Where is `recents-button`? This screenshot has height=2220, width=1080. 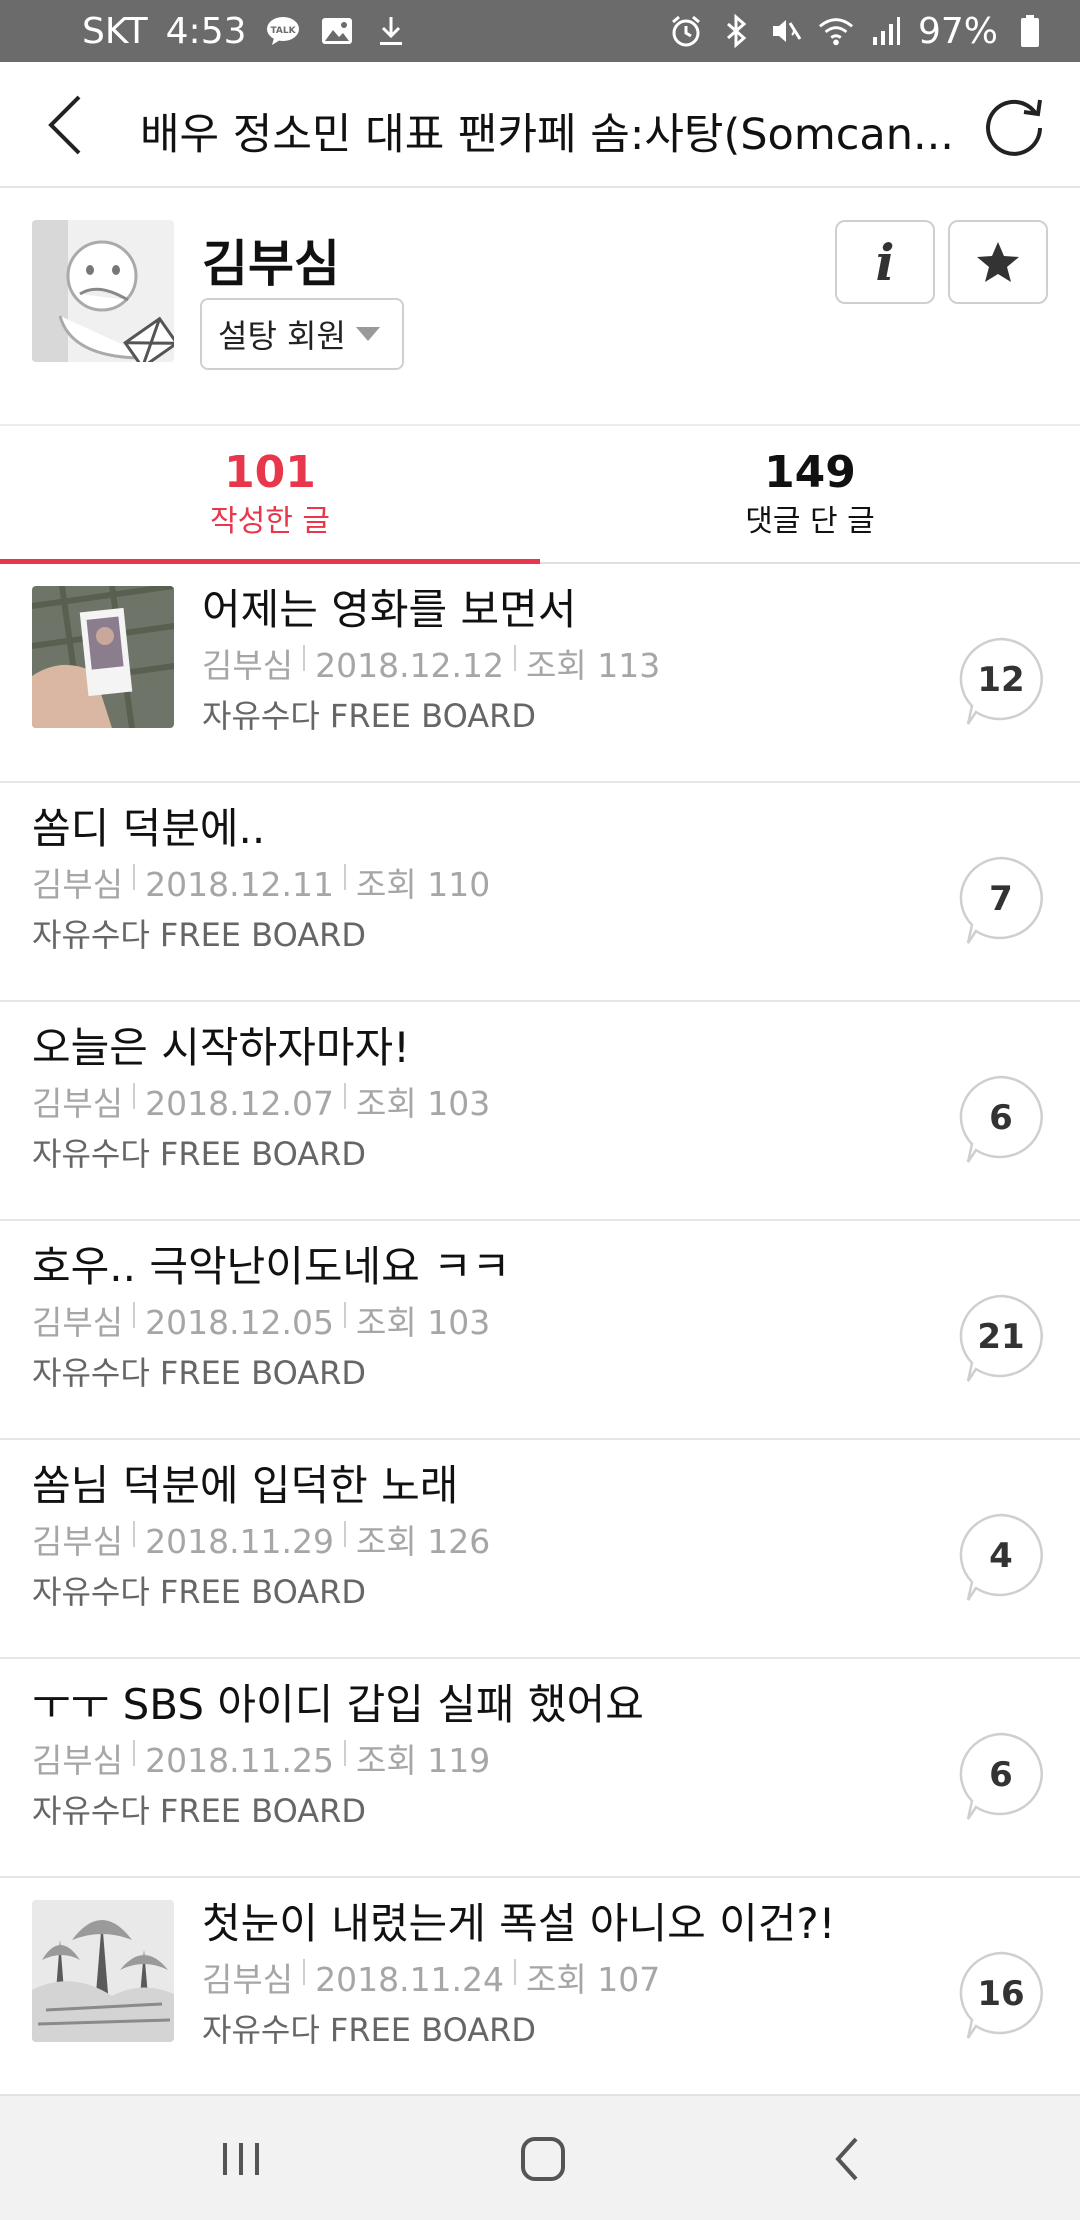
recents-button is located at coordinates (241, 2159).